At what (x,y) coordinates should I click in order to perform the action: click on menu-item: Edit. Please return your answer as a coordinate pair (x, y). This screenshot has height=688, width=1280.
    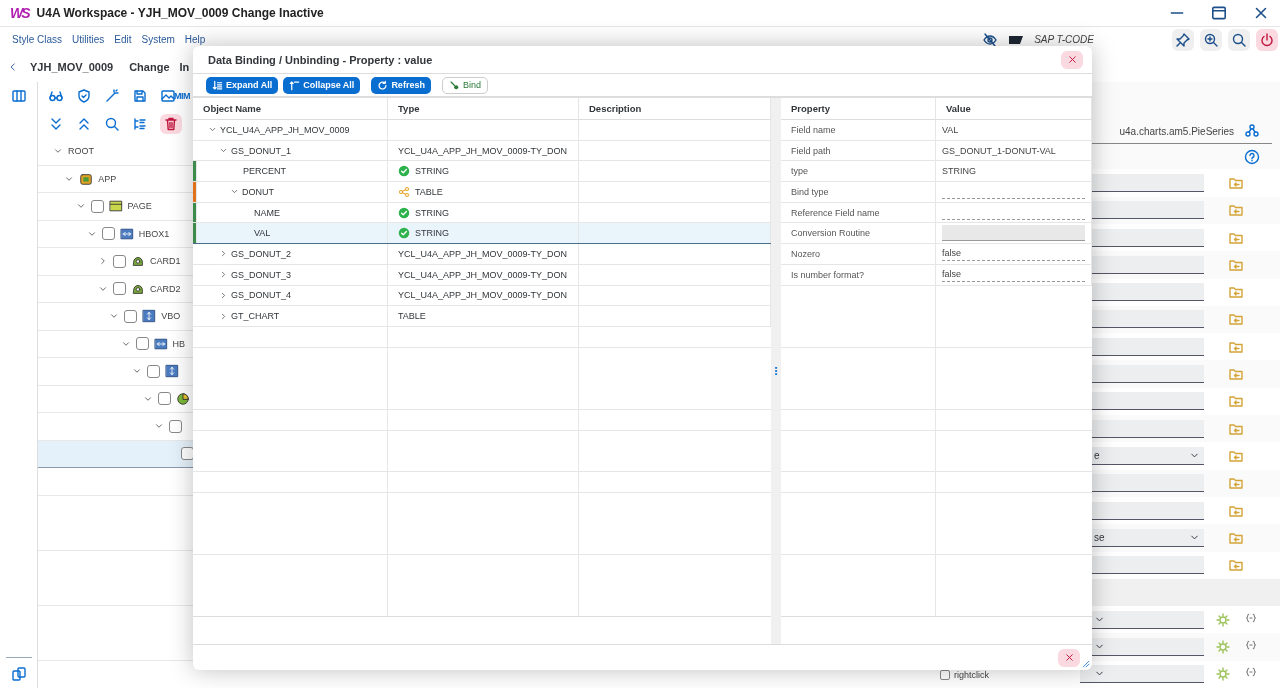
    Looking at the image, I should click on (123, 39).